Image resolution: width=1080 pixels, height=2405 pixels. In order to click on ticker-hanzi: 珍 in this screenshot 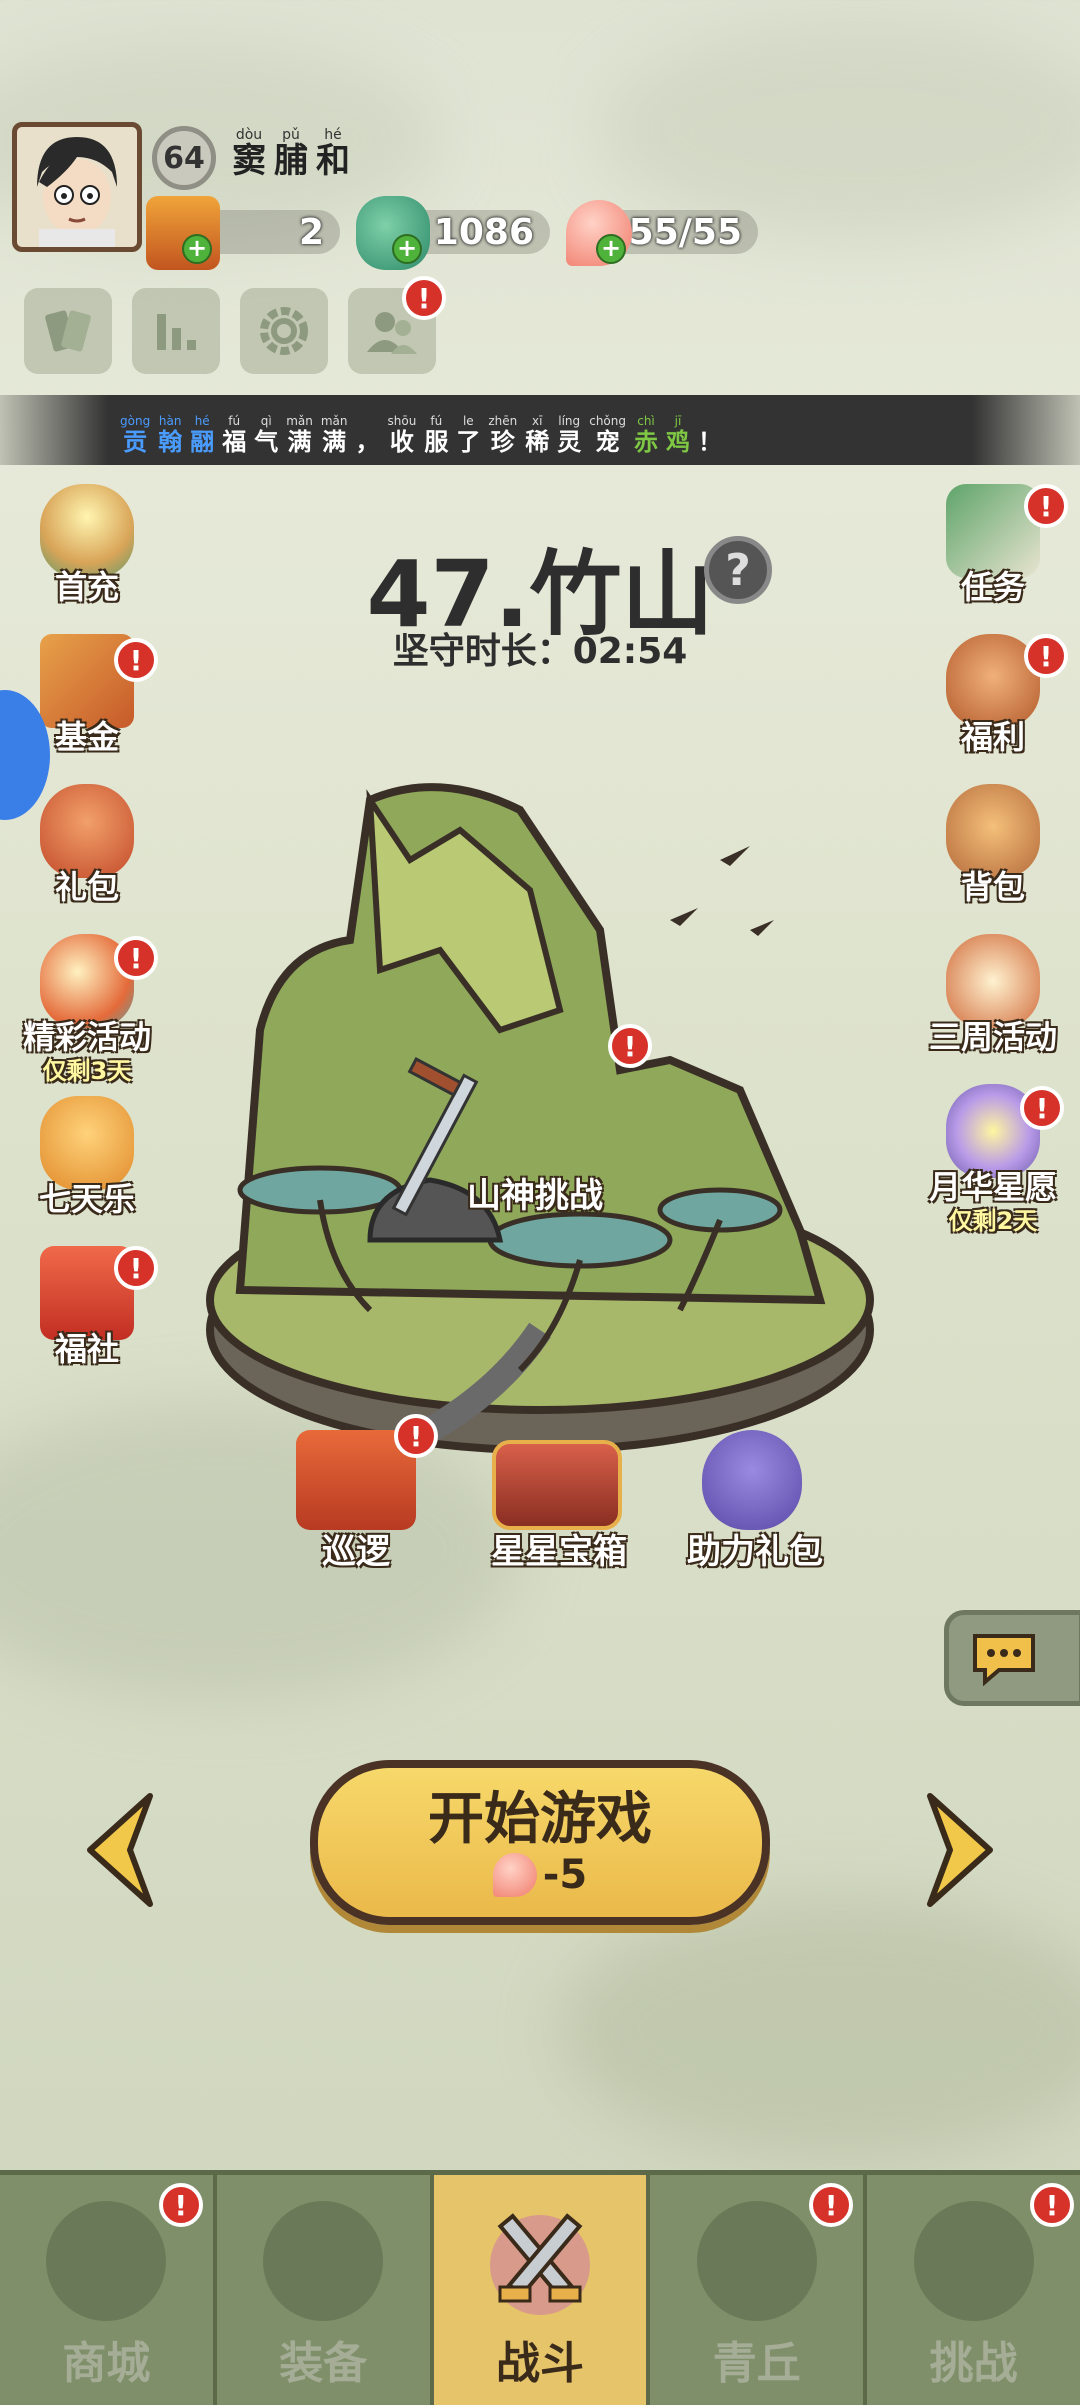, I will do `click(502, 442)`.